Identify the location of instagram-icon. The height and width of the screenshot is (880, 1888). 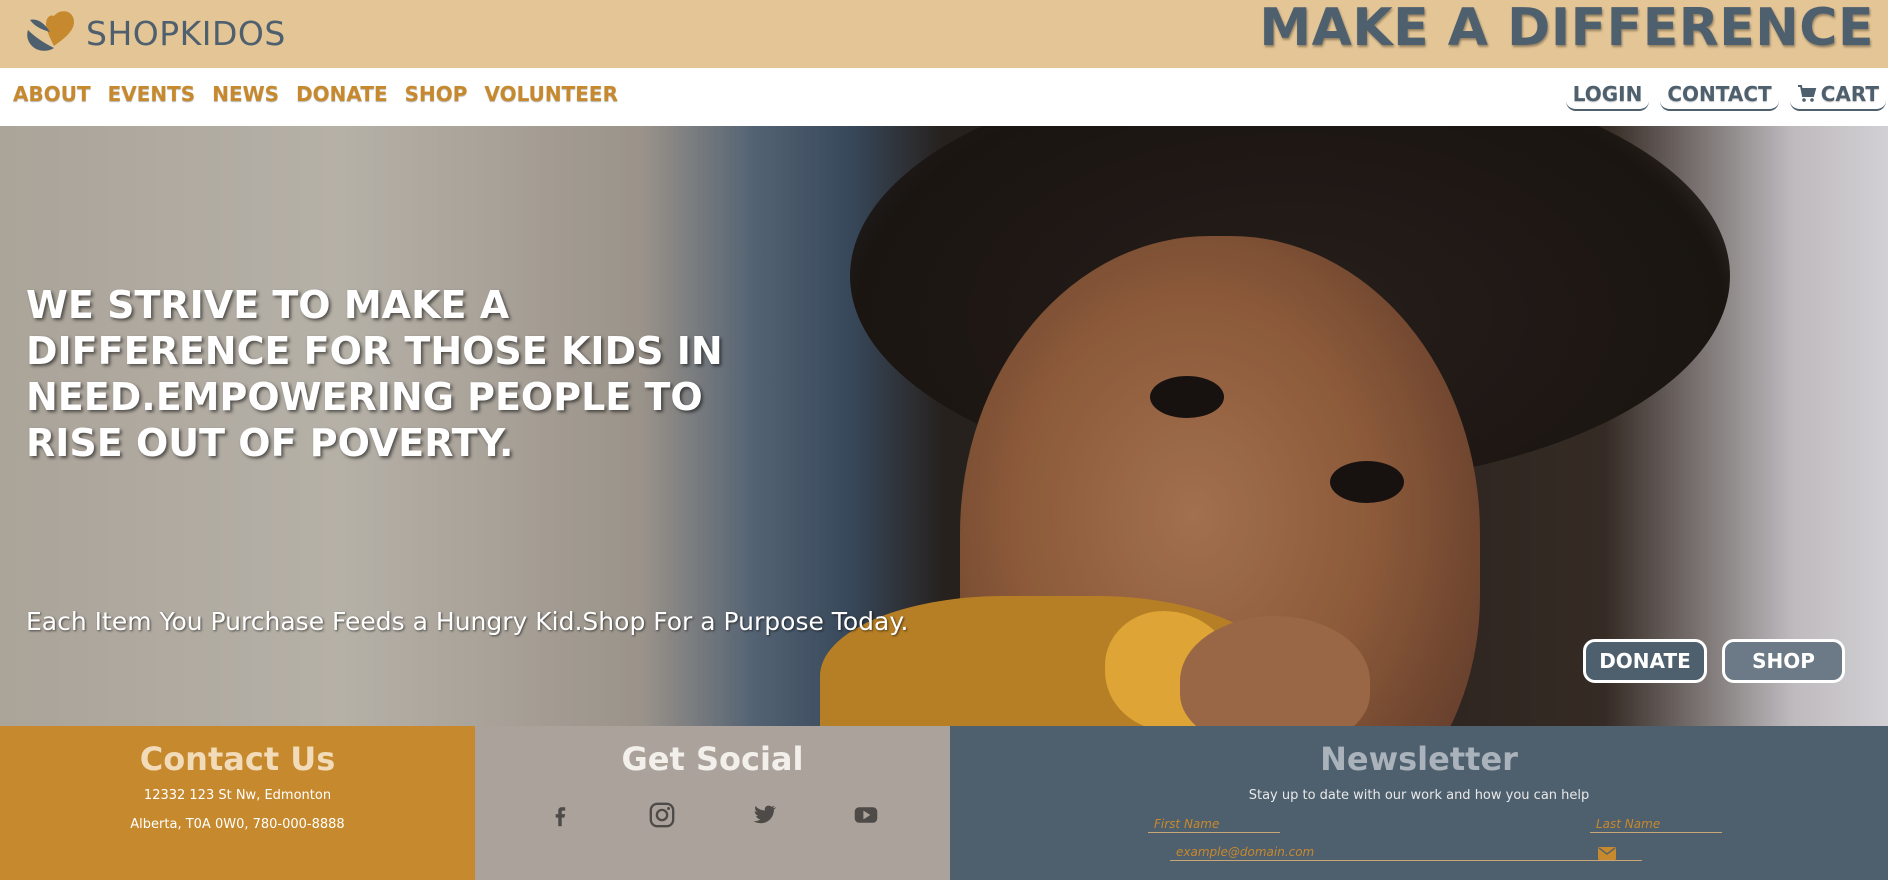
(662, 815).